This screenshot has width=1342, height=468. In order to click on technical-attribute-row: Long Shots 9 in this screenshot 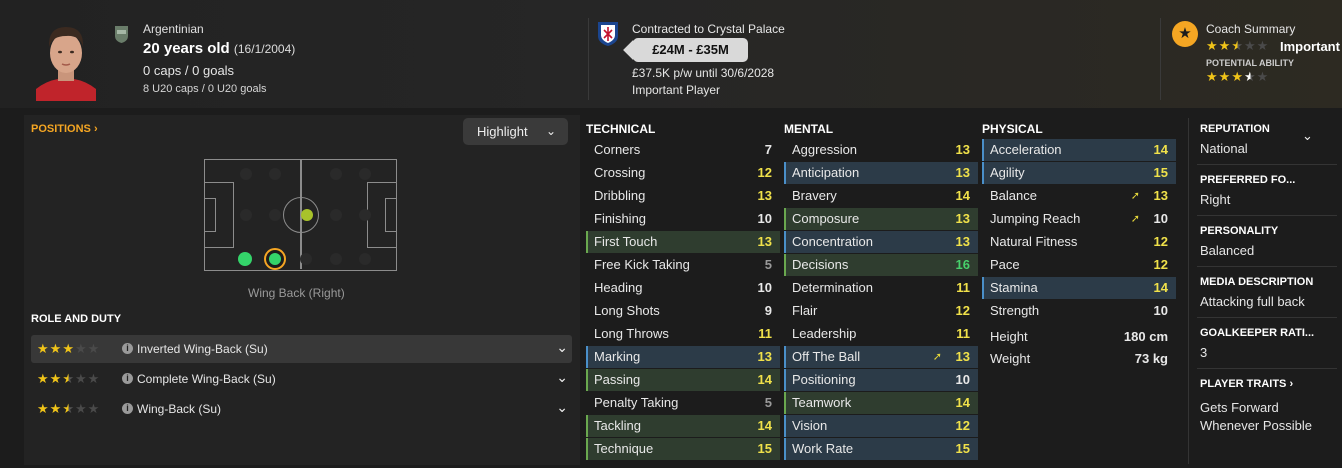, I will do `click(683, 311)`.